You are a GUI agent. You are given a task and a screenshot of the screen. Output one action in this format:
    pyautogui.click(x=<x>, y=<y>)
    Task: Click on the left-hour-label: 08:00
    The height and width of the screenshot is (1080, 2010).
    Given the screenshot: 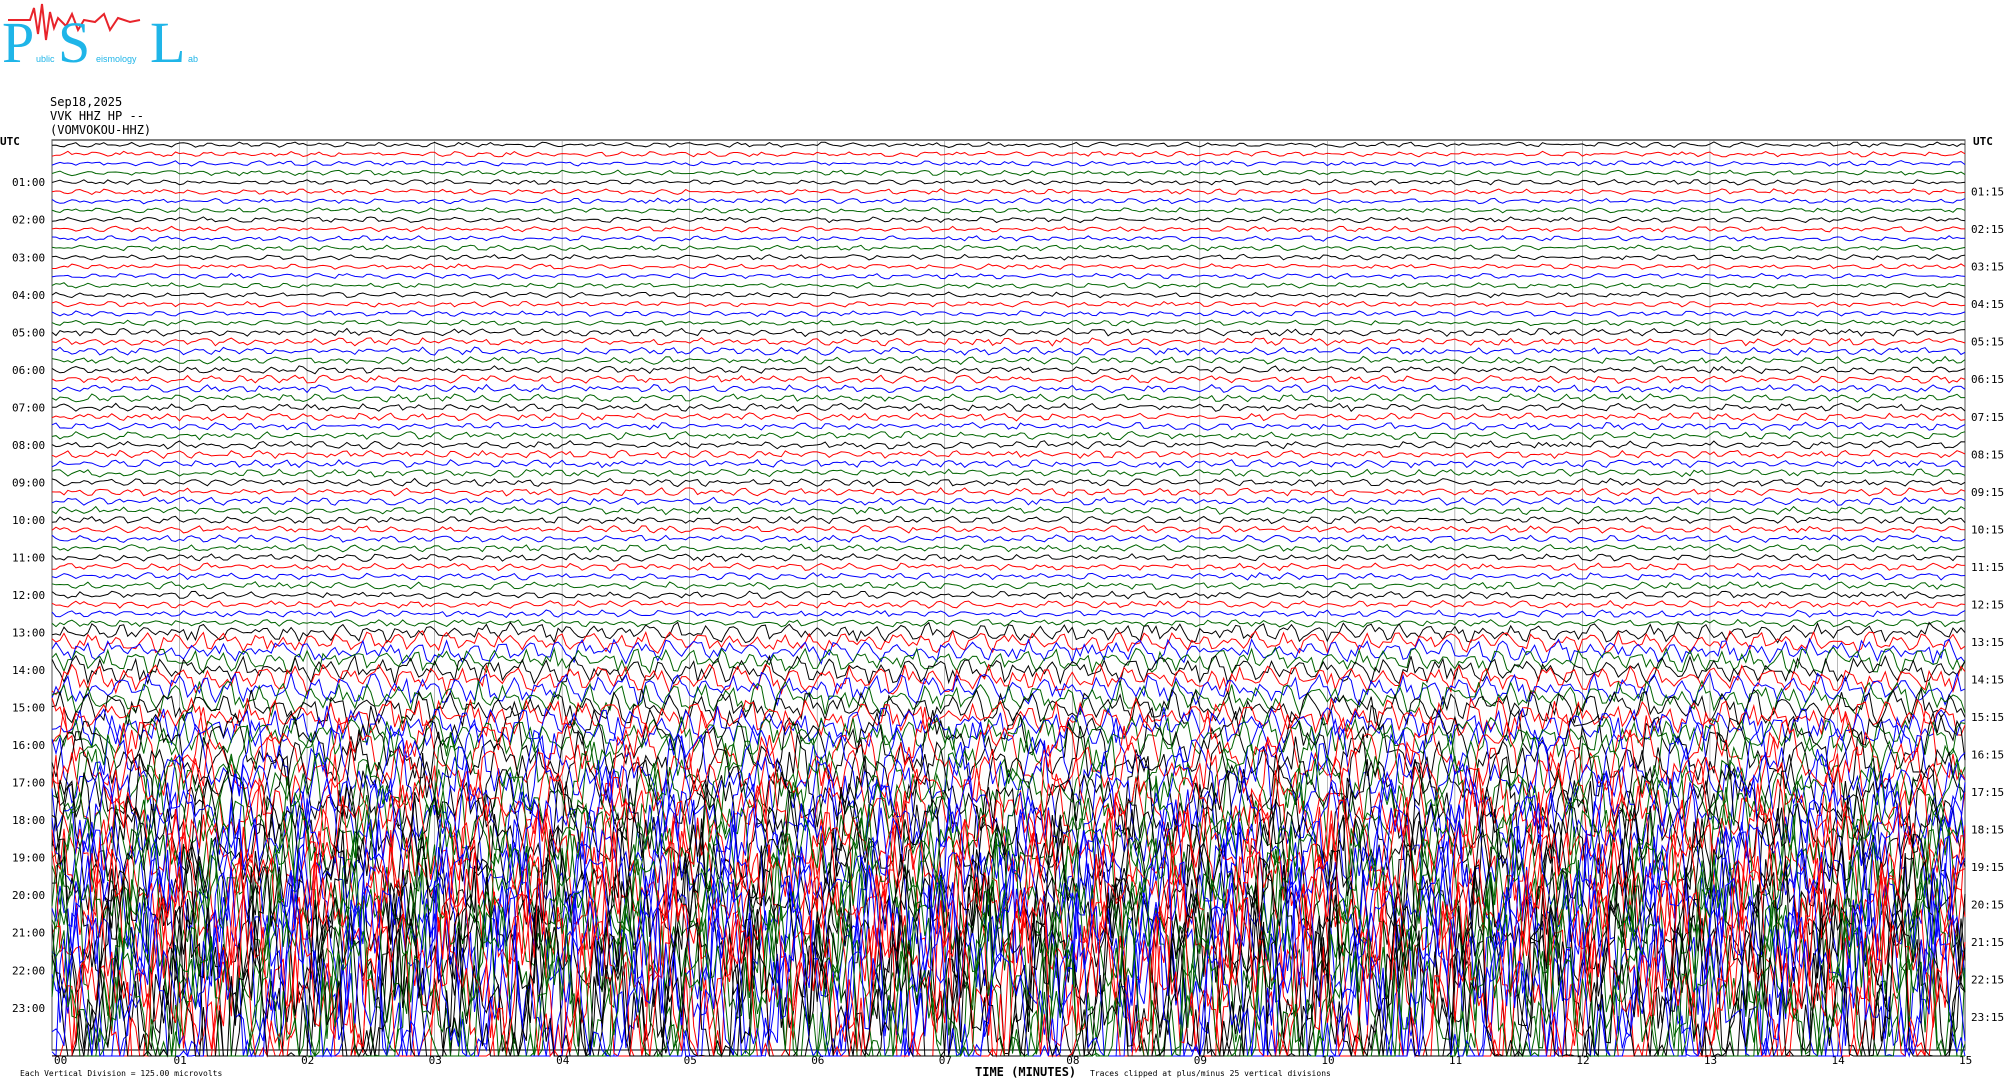 What is the action you would take?
    pyautogui.click(x=28, y=445)
    